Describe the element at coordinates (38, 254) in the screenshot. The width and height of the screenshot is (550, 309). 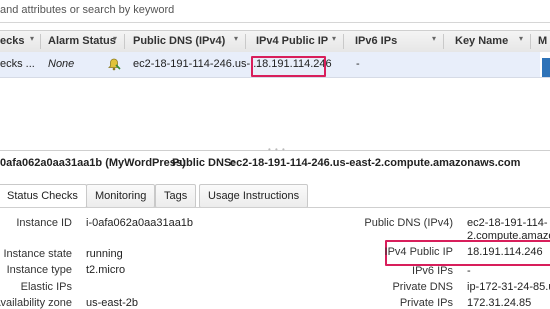
I see `instance-state-label: Instance state` at that location.